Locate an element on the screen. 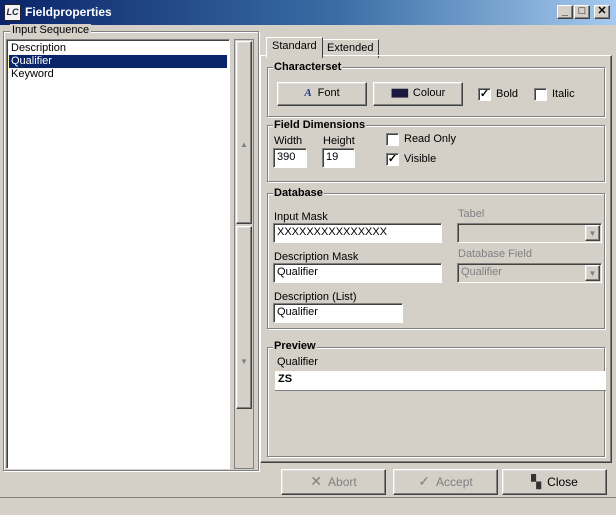 This screenshot has width=616, height=515. italic-label: Italic is located at coordinates (563, 94).